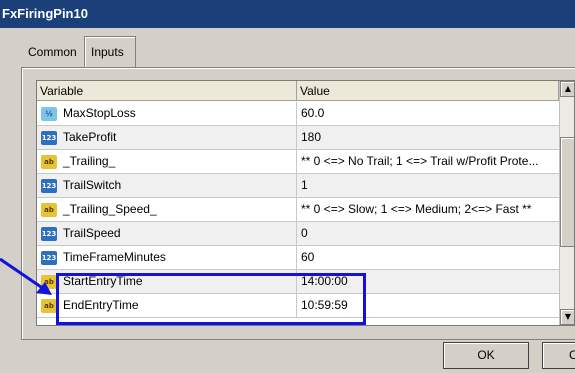 The height and width of the screenshot is (373, 575). What do you see at coordinates (211, 299) in the screenshot?
I see `highlight-box` at bounding box center [211, 299].